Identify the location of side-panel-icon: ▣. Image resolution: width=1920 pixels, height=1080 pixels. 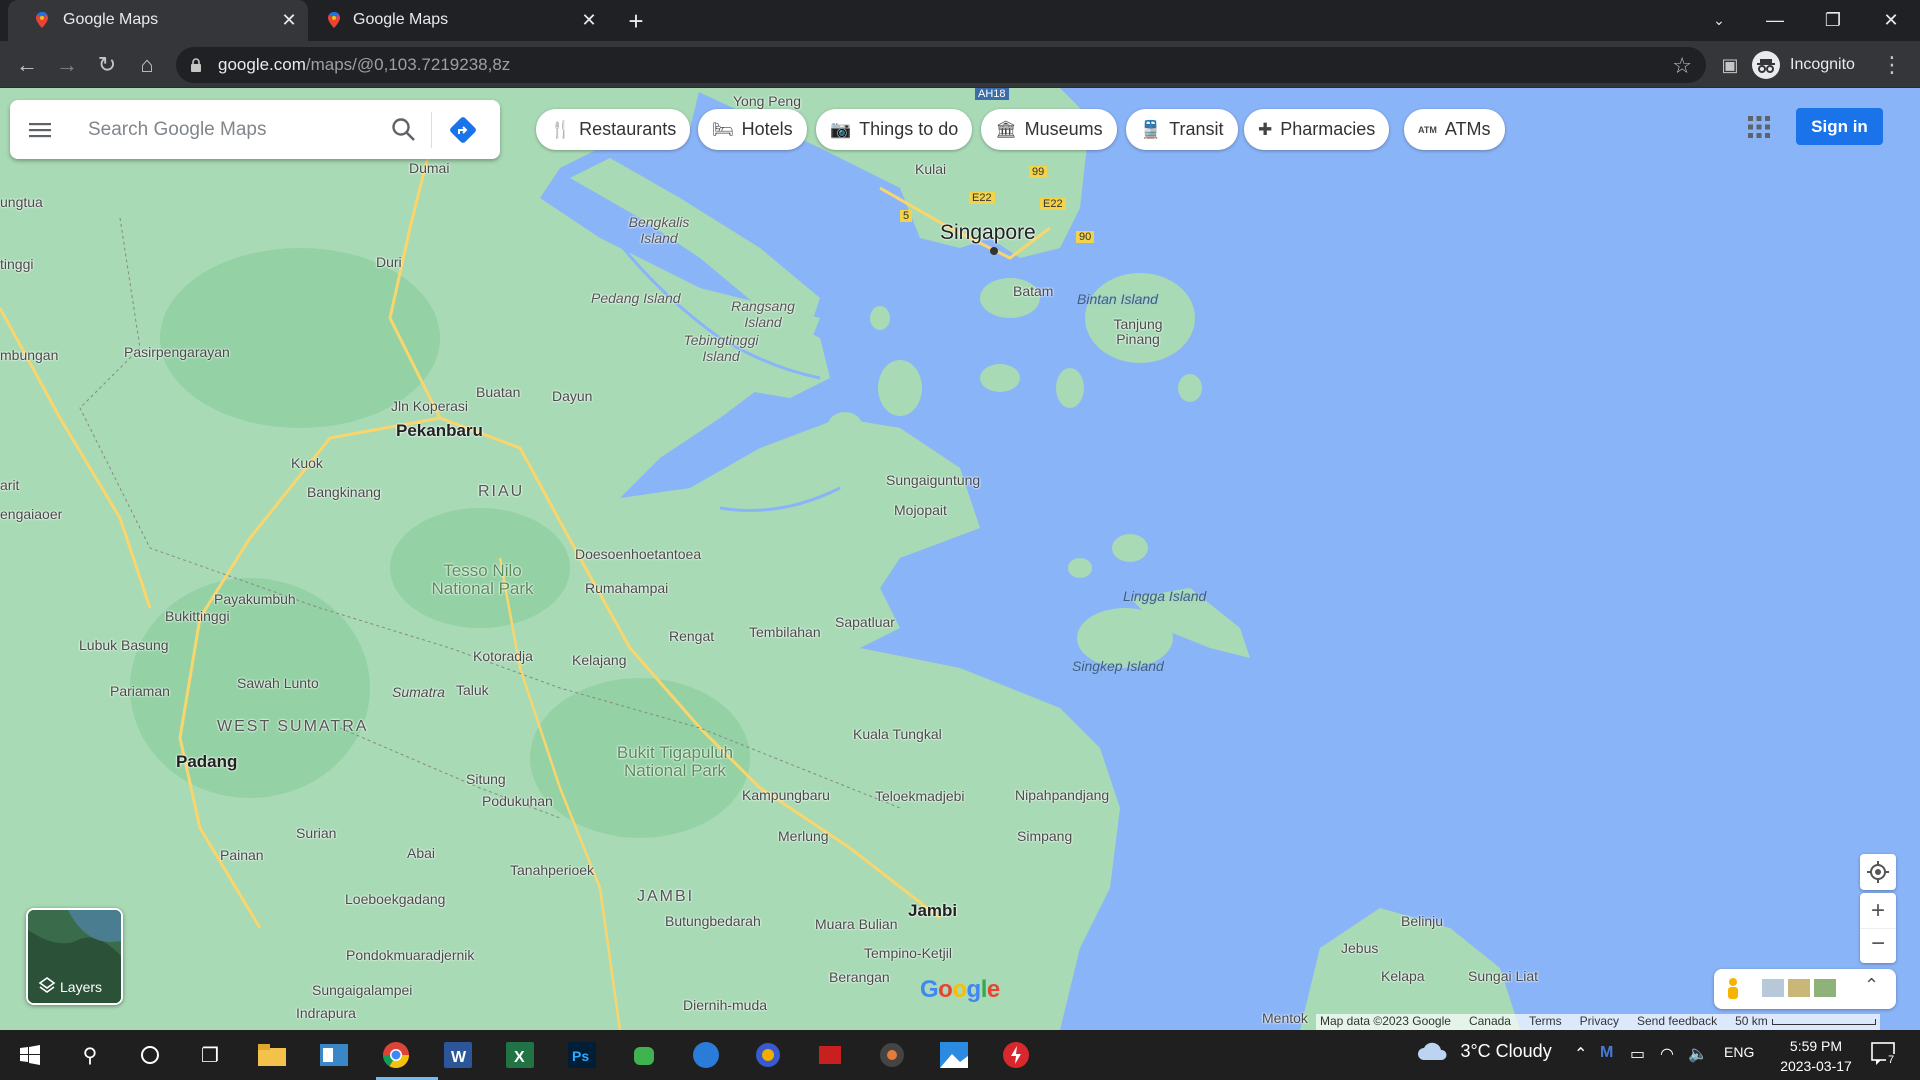
(1730, 65).